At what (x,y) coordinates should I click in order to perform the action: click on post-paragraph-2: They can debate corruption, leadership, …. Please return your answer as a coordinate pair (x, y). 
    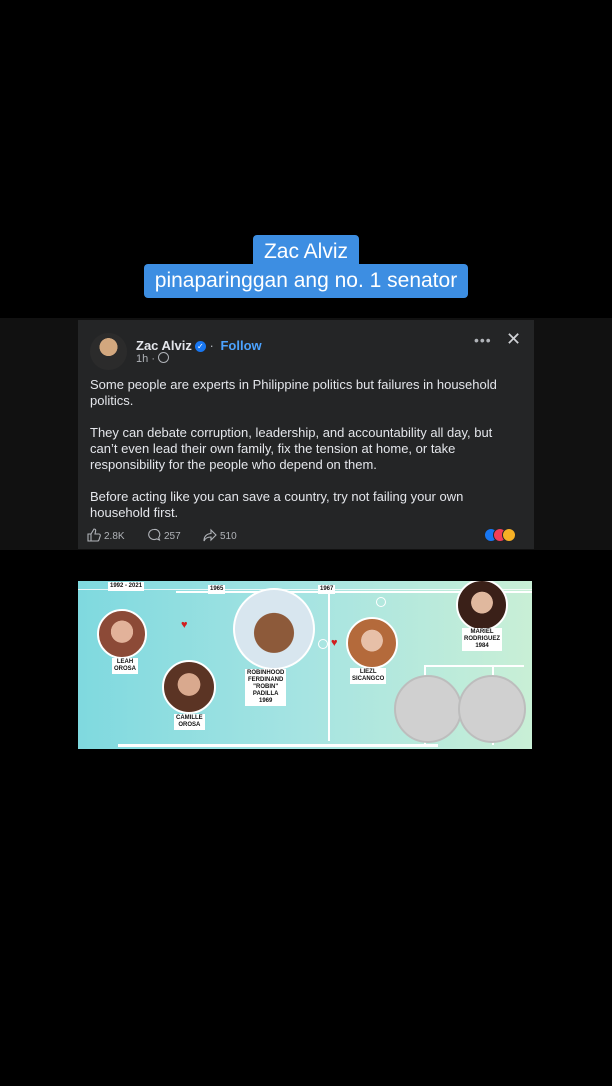
    Looking at the image, I should click on (291, 448).